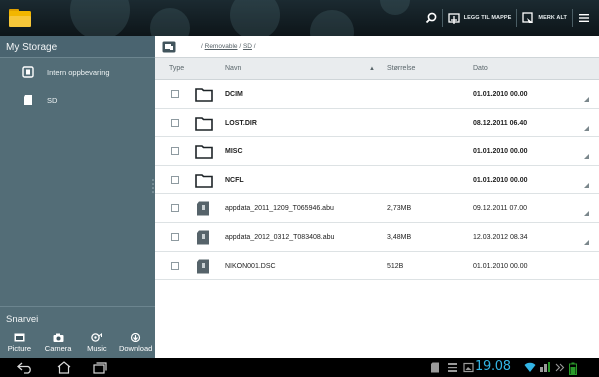 The width and height of the screenshot is (599, 377). What do you see at coordinates (97, 343) in the screenshot?
I see `shortcut-music: Music` at bounding box center [97, 343].